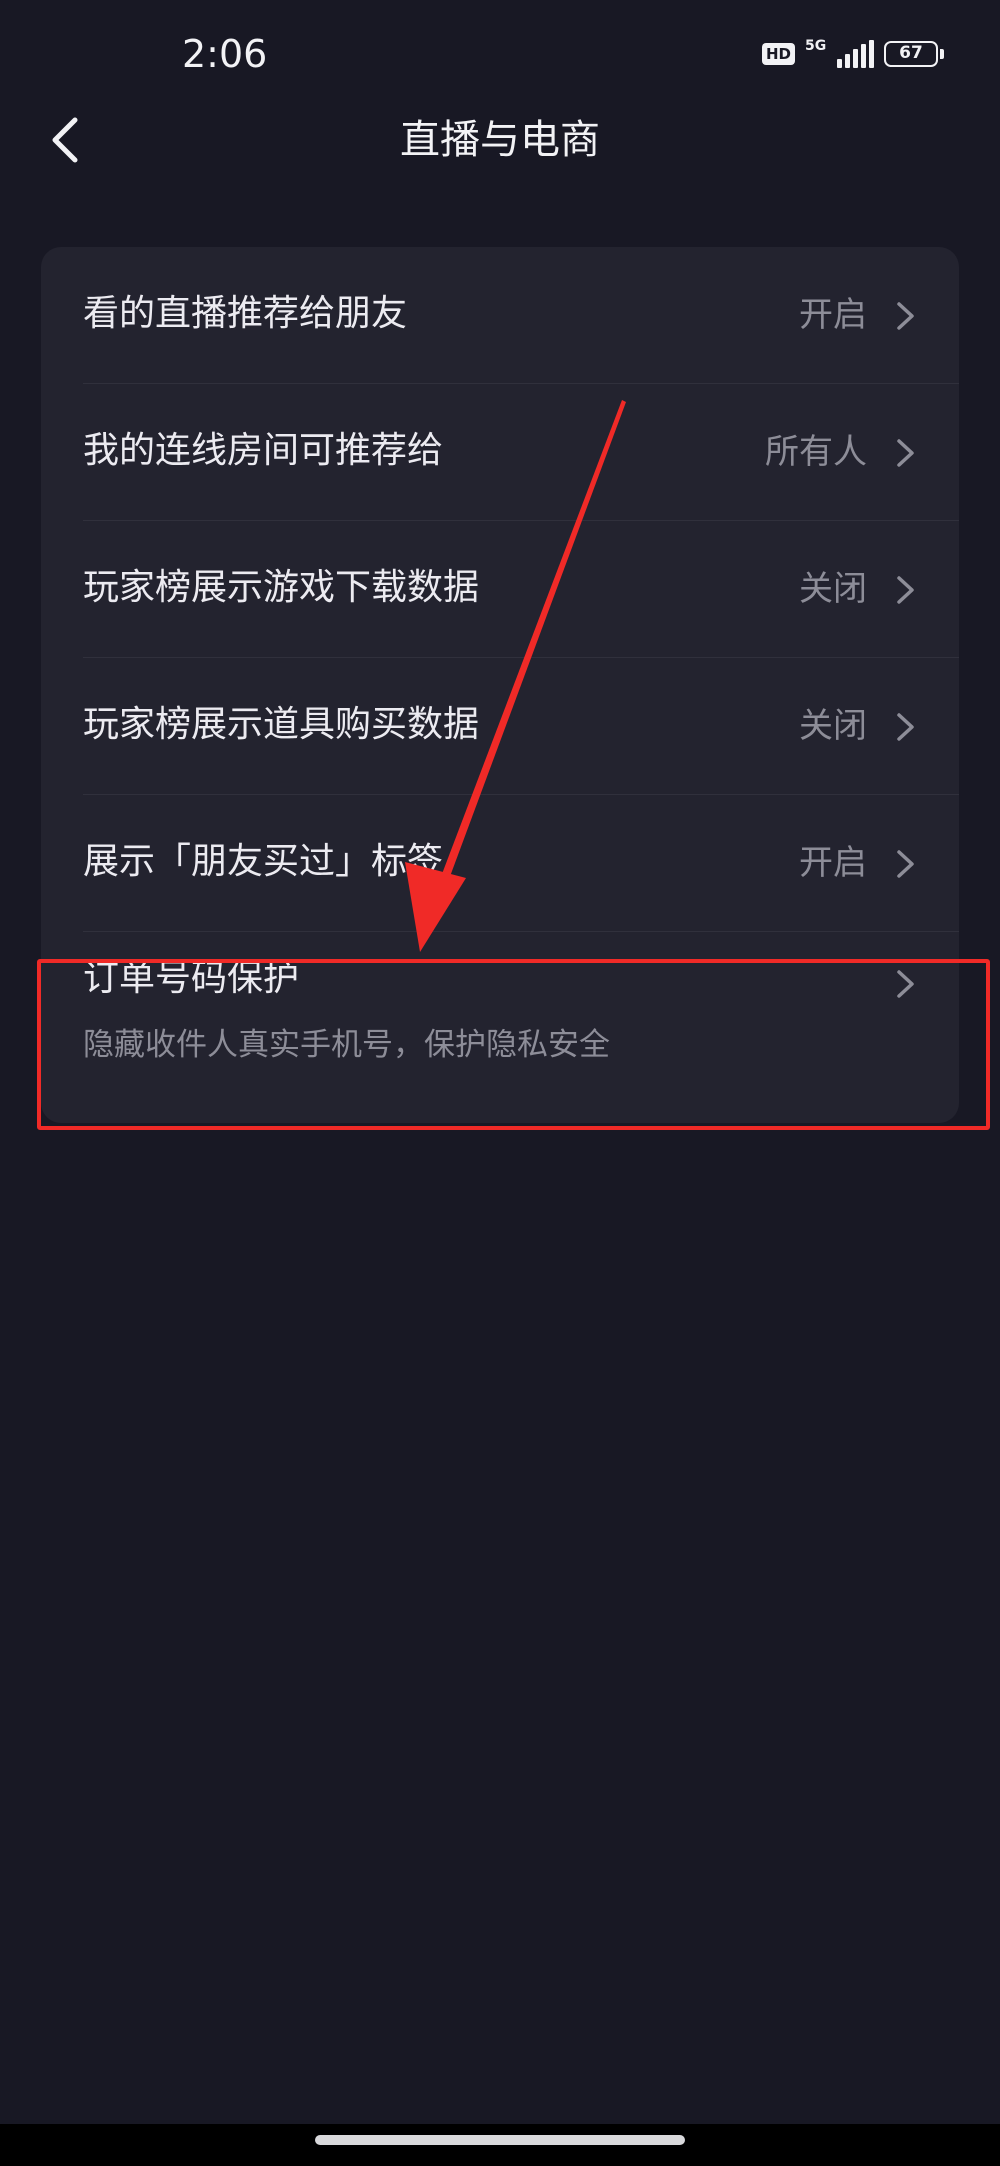 Image resolution: width=1000 pixels, height=2166 pixels. I want to click on network-type: 5G, so click(816, 54).